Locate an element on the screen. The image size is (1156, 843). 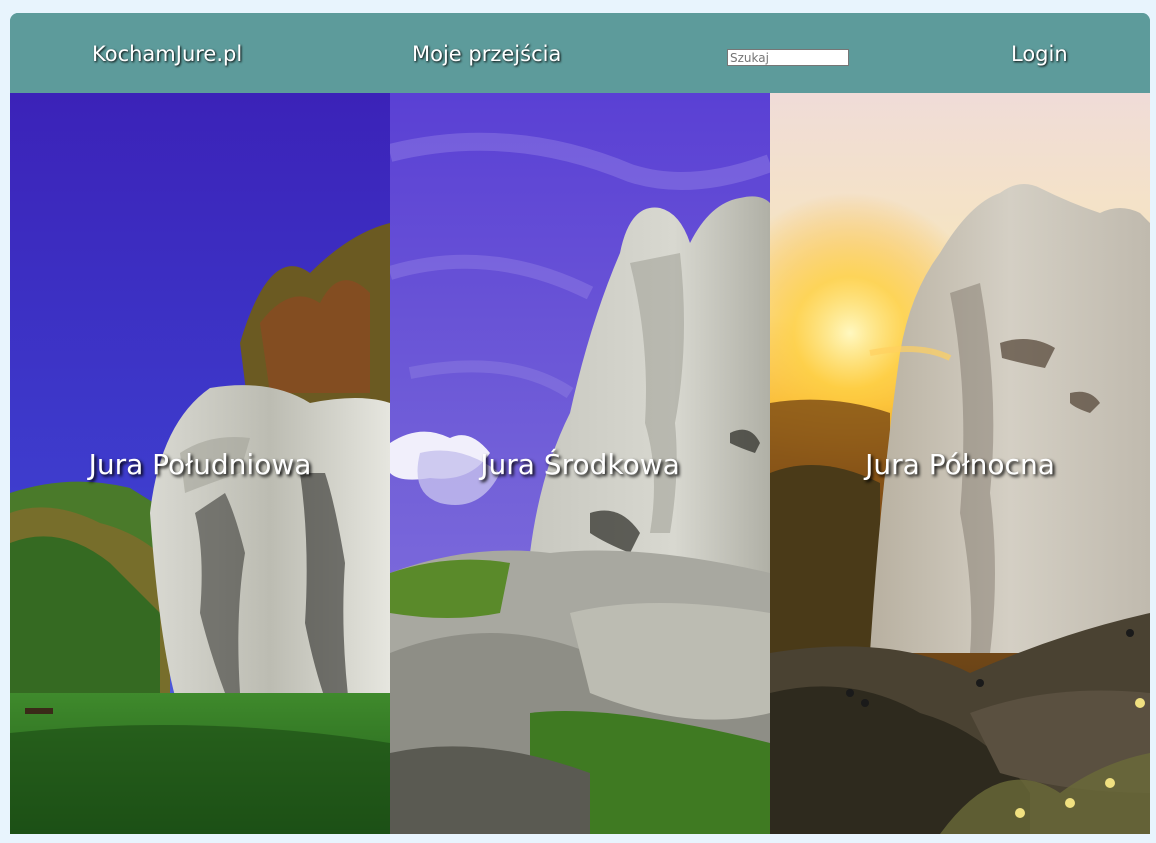
top-navbar: KochamJure.pl Moje przejścia Login is located at coordinates (580, 53).